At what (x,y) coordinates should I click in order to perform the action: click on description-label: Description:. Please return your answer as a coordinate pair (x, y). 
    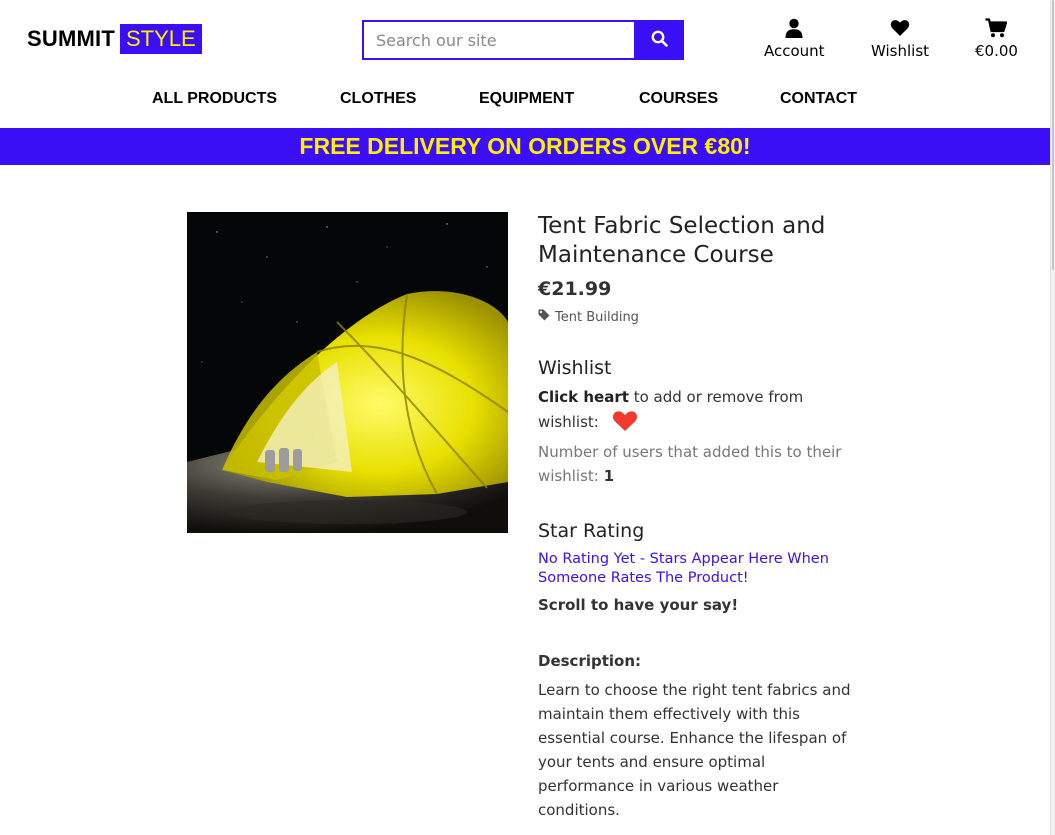
    Looking at the image, I should click on (590, 661).